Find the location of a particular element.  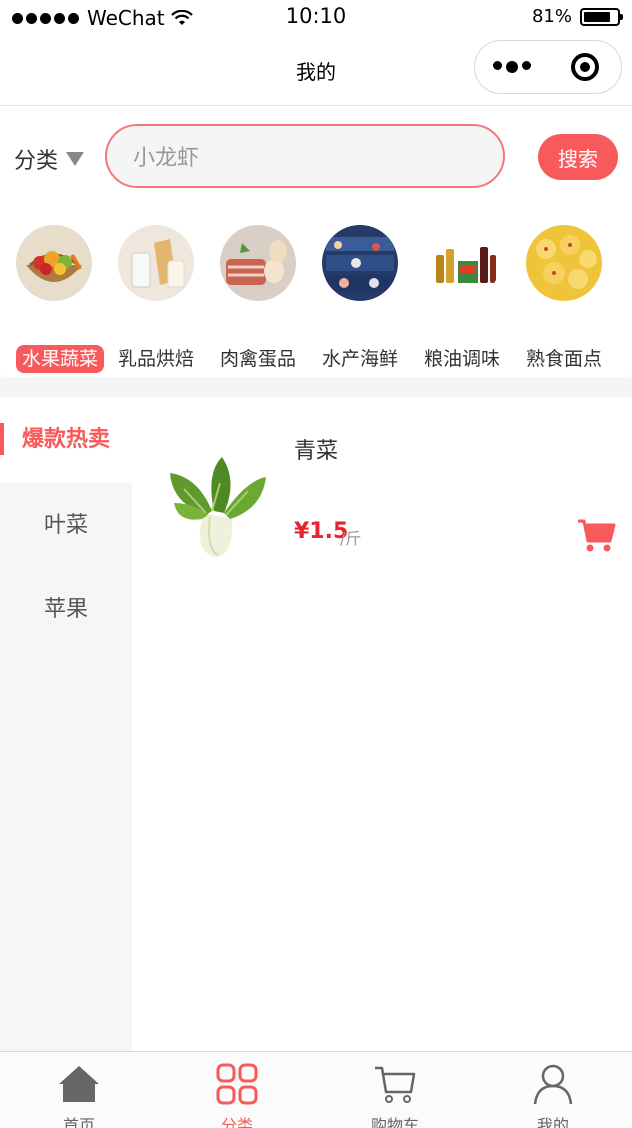

tab-profile: 我的 is located at coordinates (553, 1090).